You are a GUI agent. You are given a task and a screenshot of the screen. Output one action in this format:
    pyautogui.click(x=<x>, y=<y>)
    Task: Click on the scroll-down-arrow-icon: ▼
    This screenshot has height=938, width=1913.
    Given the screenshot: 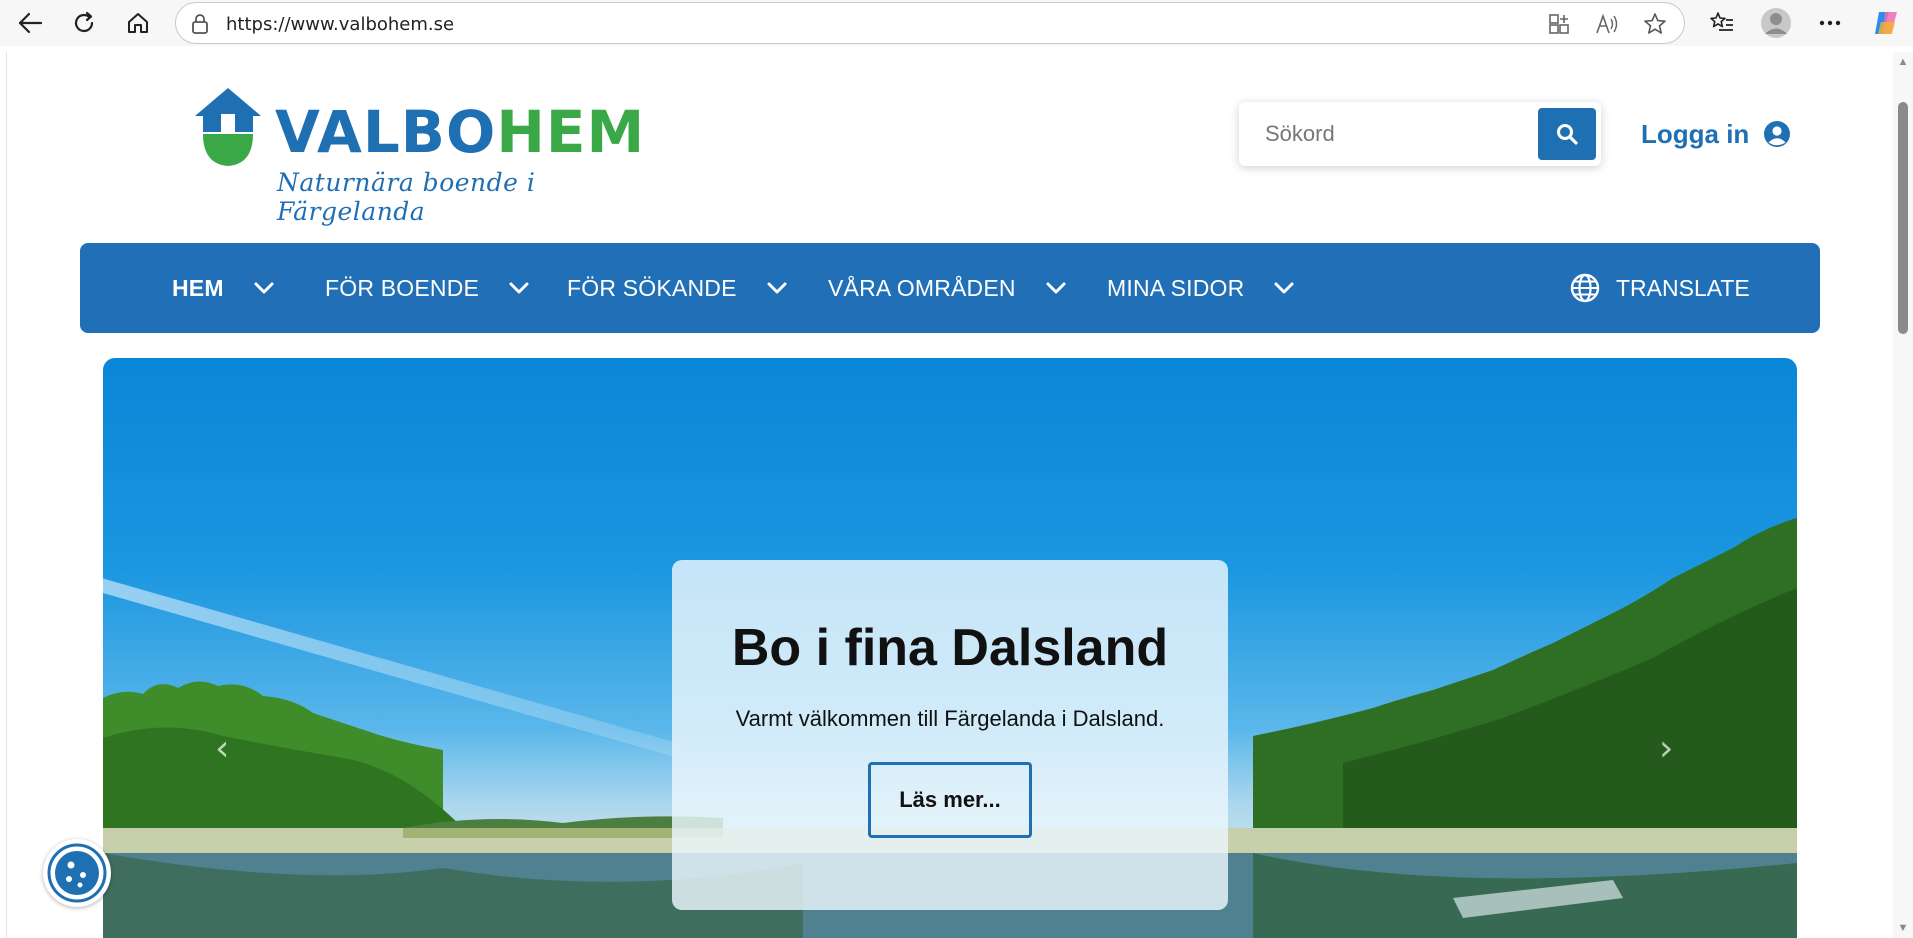 What is the action you would take?
    pyautogui.click(x=1903, y=928)
    